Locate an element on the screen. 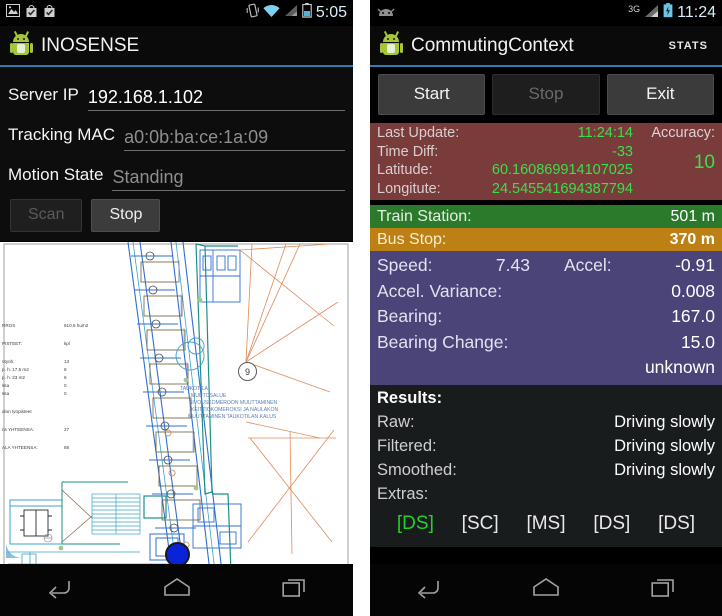 This screenshot has width=722, height=616. bearing-change-row: Bearing Change: 15.0 is located at coordinates (546, 343).